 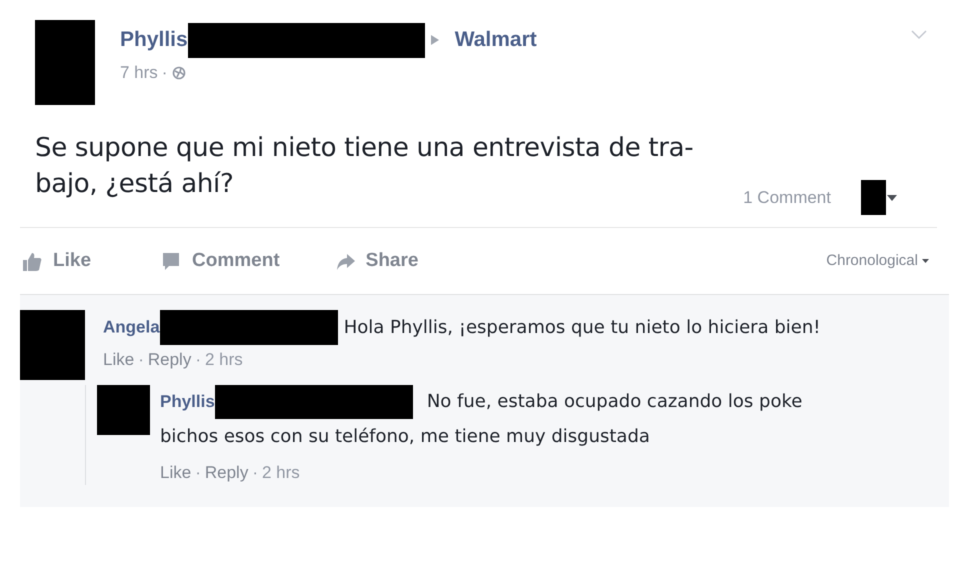 I want to click on action-button: Like, so click(x=57, y=261).